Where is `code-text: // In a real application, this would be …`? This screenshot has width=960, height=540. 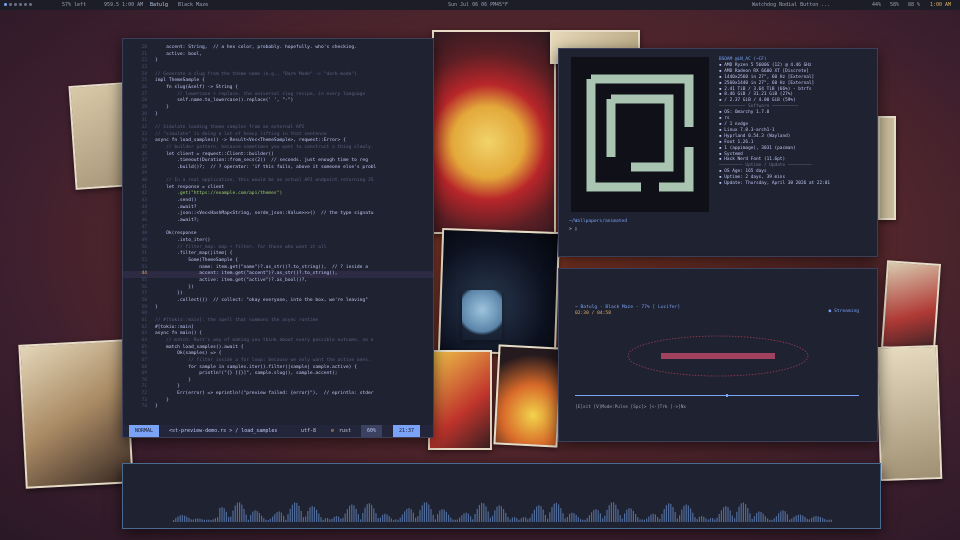 code-text: // In a real application, this would be … is located at coordinates (264, 181).